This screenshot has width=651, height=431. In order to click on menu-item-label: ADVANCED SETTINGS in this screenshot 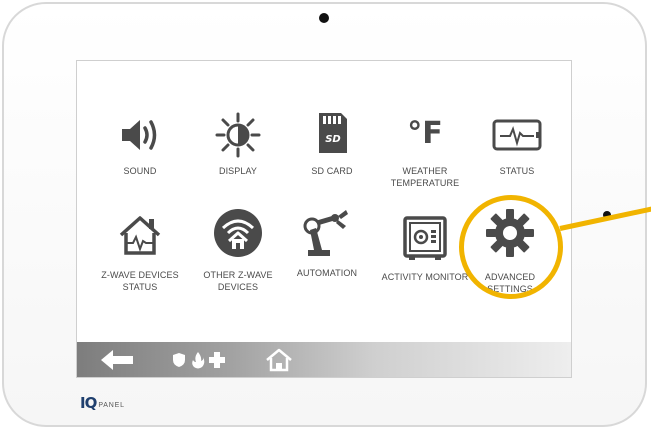, I will do `click(510, 283)`.